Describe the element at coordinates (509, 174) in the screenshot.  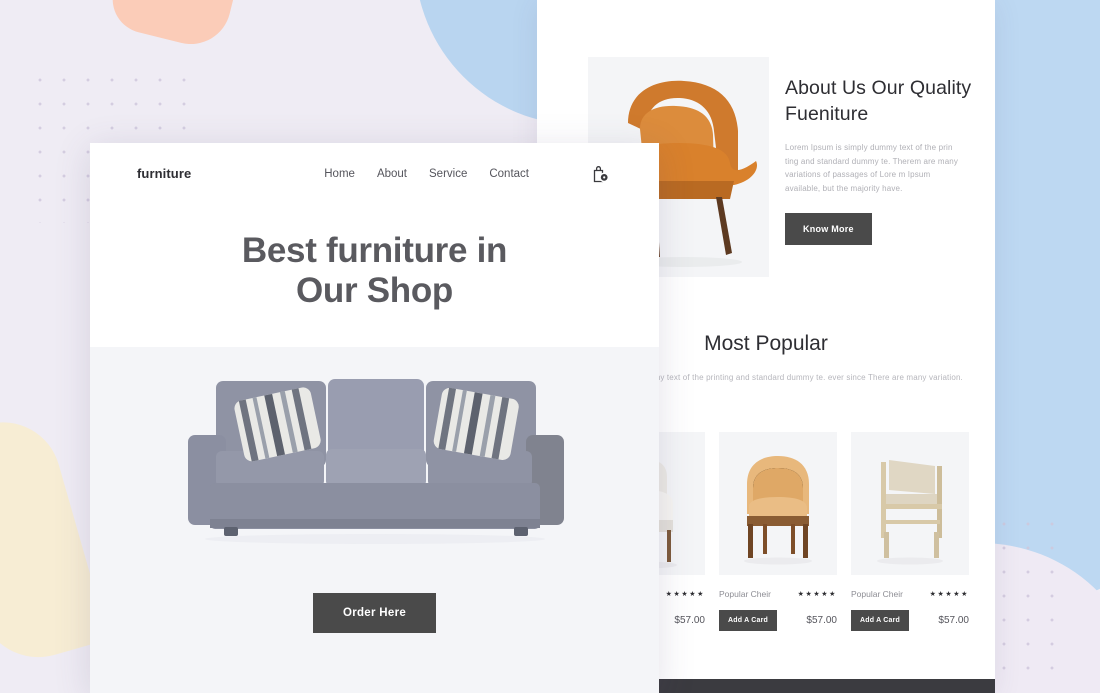
I see `nav-link-contact: Contact` at that location.